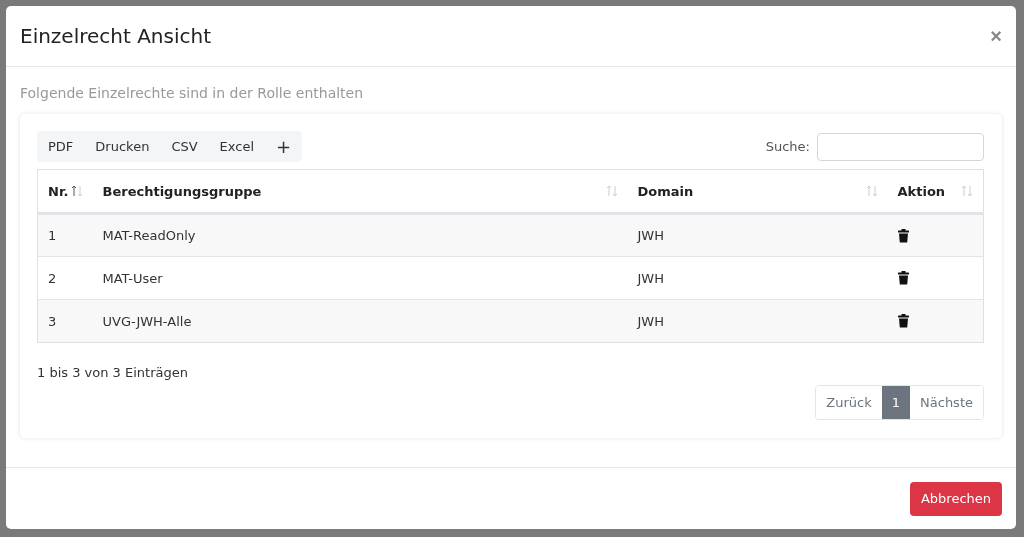 The image size is (1024, 537). I want to click on table-cell: 3, so click(65, 321).